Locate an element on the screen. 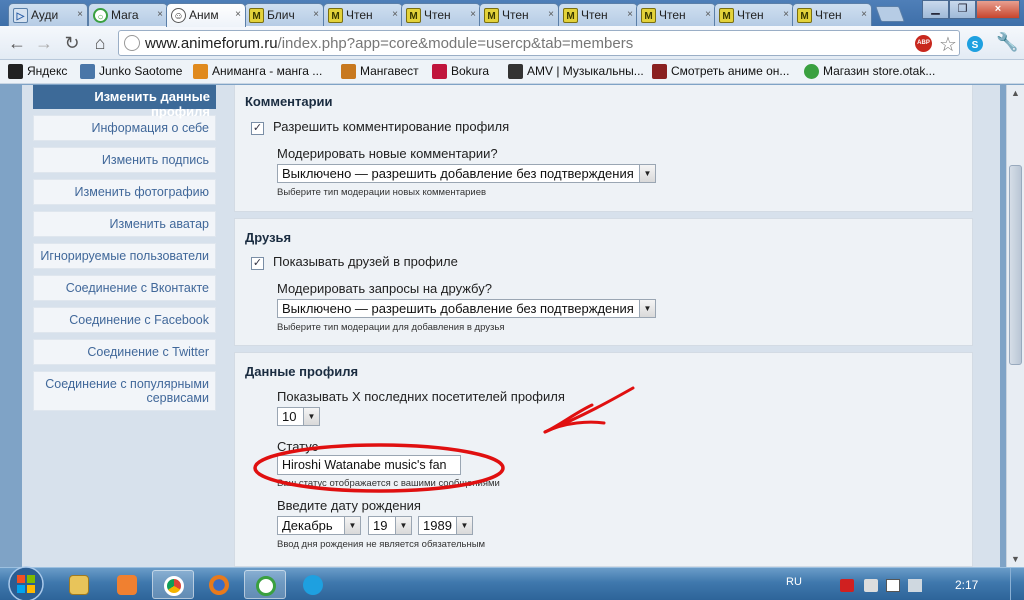  bookmark-item: Junko Saotome is located at coordinates (131, 71).